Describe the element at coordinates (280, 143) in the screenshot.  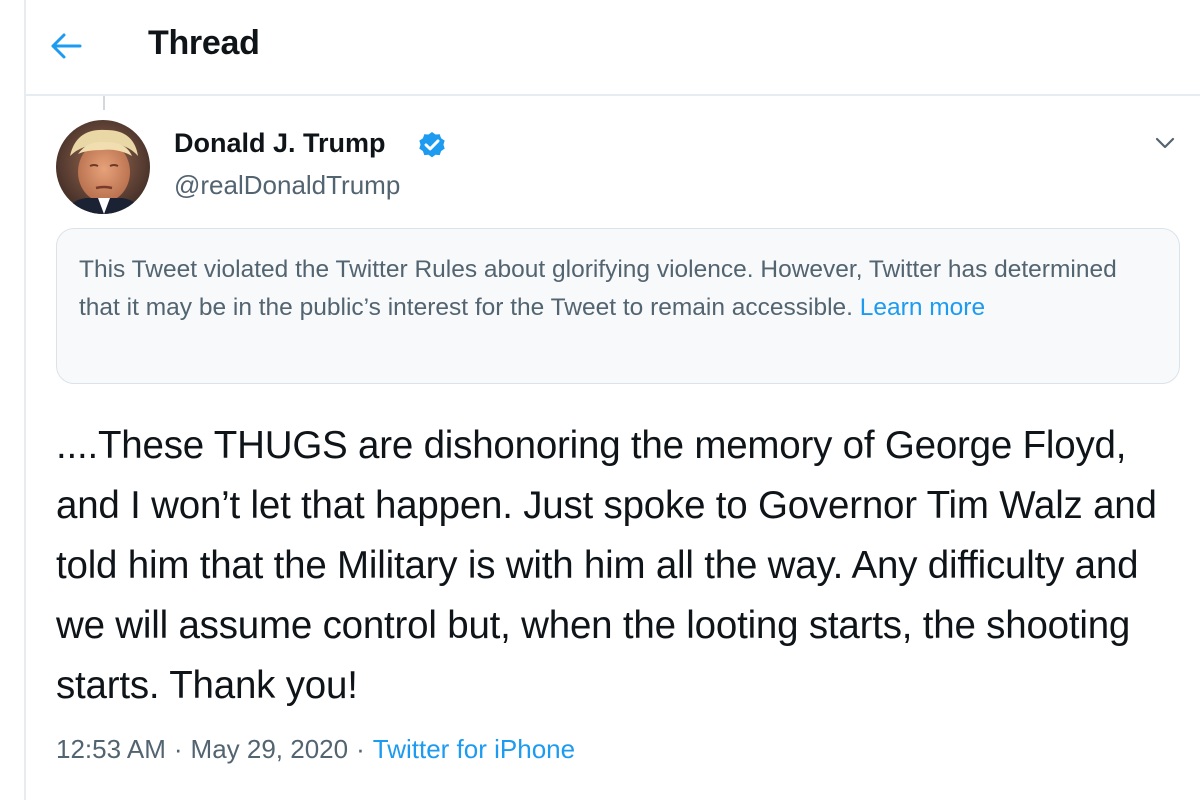
I see `author-name: Donald J. Trump` at that location.